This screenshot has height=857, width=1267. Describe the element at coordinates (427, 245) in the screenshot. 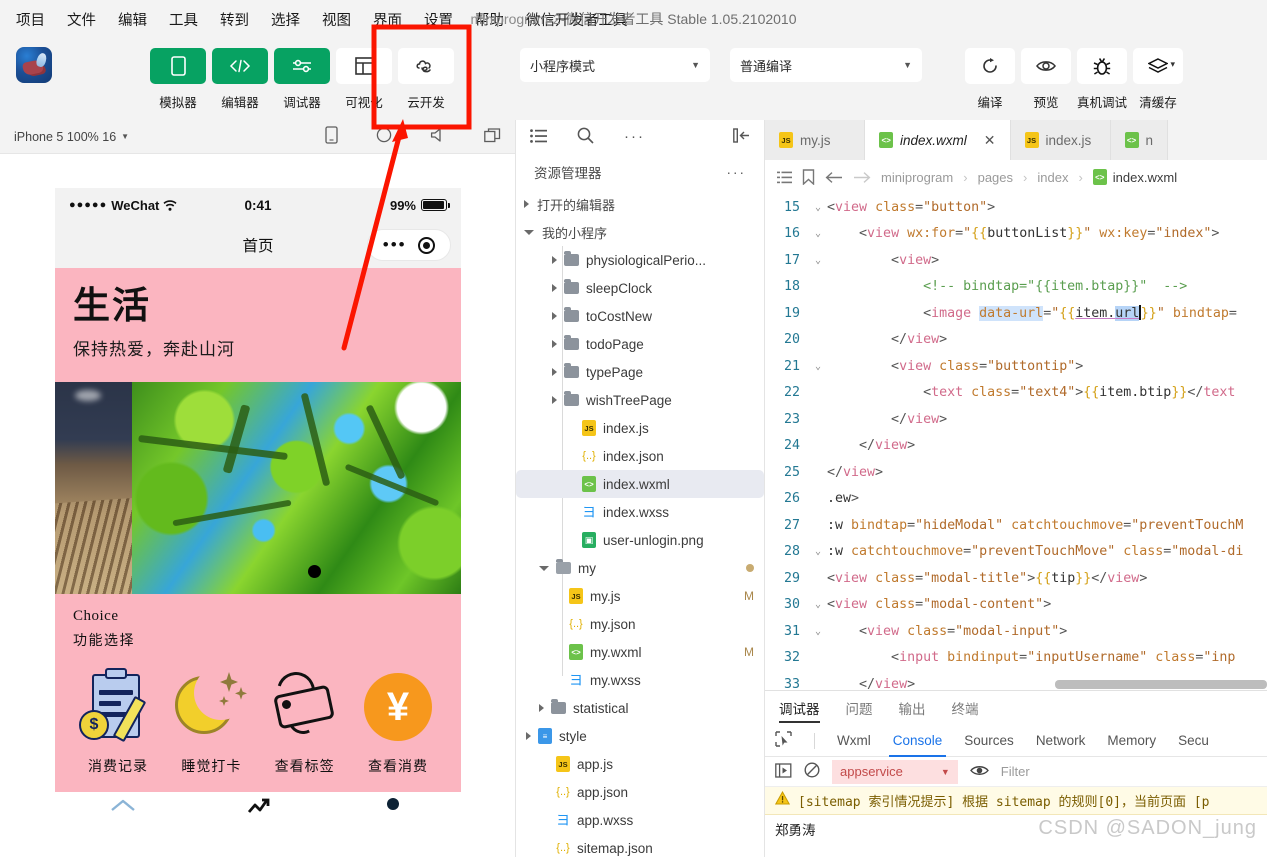

I see `target-icon` at that location.